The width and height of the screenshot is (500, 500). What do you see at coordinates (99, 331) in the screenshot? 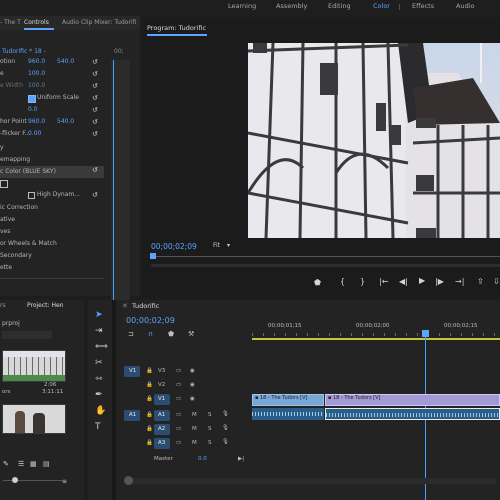
I see `track-select-icon: ⇥` at bounding box center [99, 331].